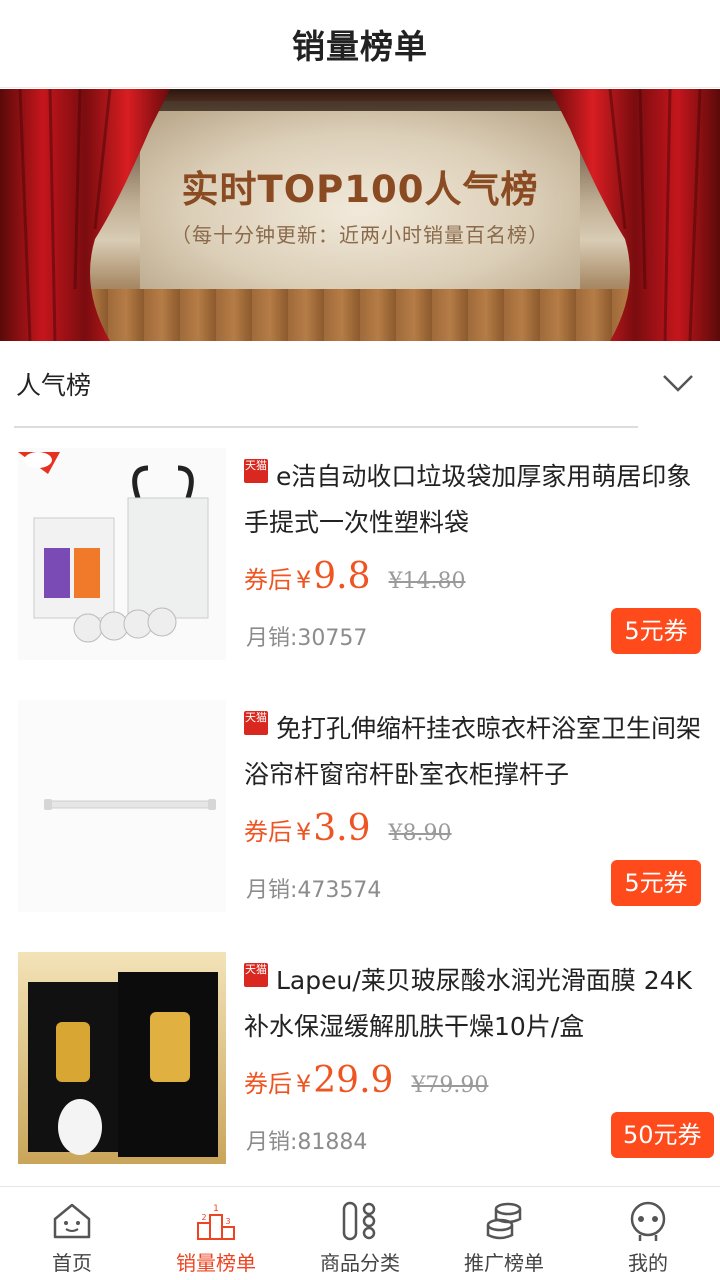  I want to click on coupon-price: 29.9, so click(353, 1080).